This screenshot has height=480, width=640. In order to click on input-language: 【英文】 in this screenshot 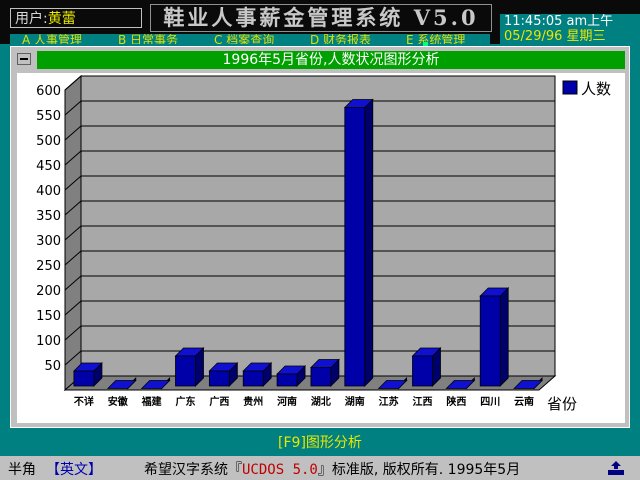, I will do `click(74, 469)`.